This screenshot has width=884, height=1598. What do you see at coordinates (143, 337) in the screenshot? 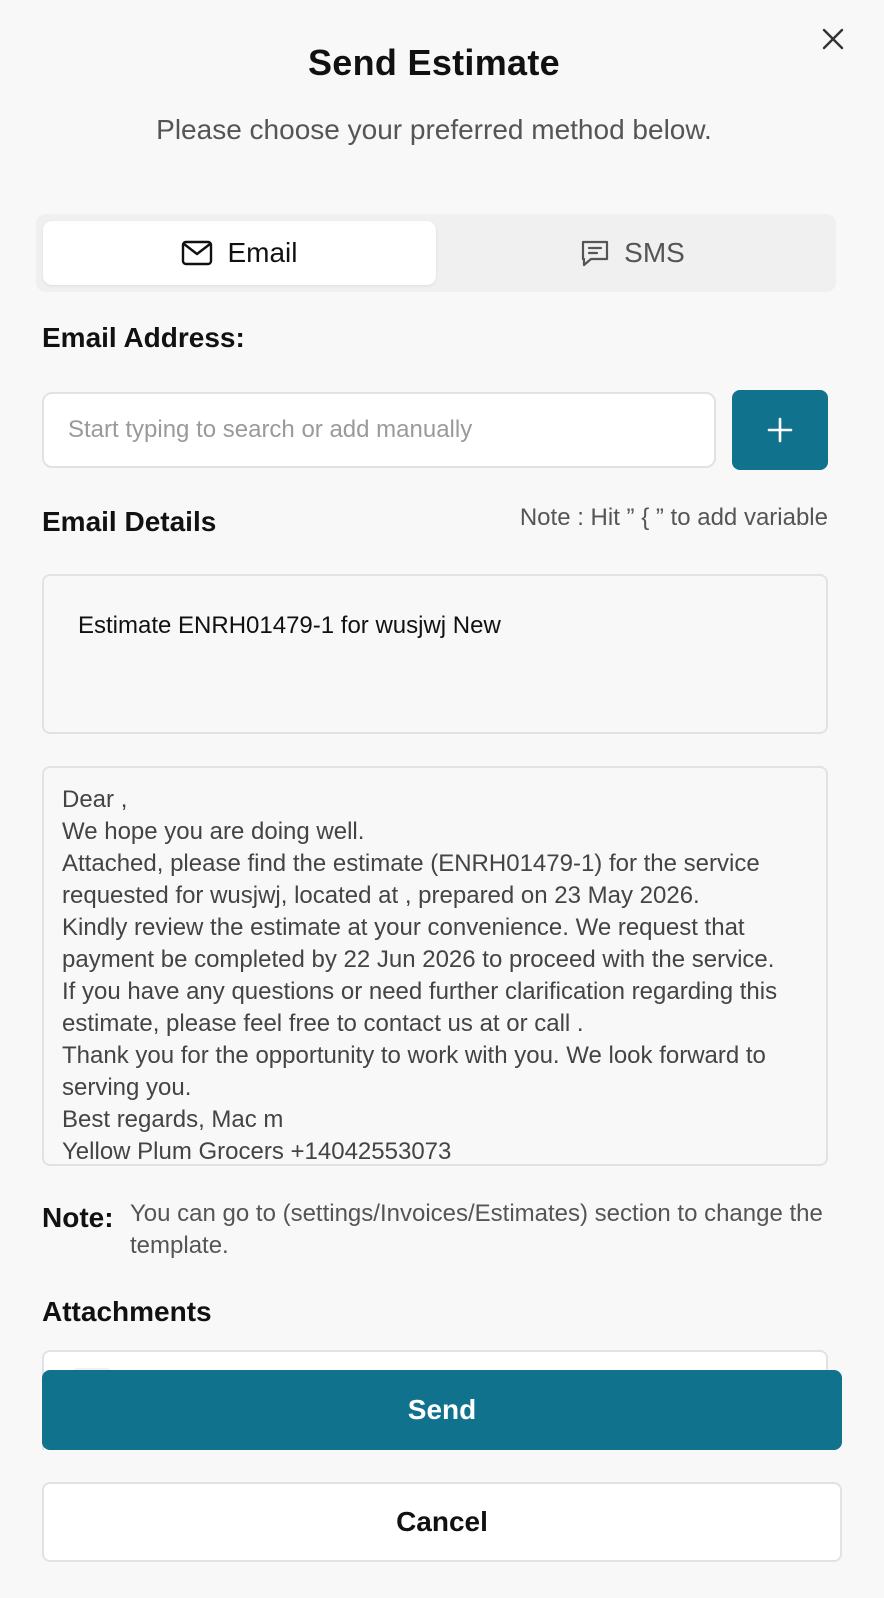
I see `email-address-label: Email Address:` at bounding box center [143, 337].